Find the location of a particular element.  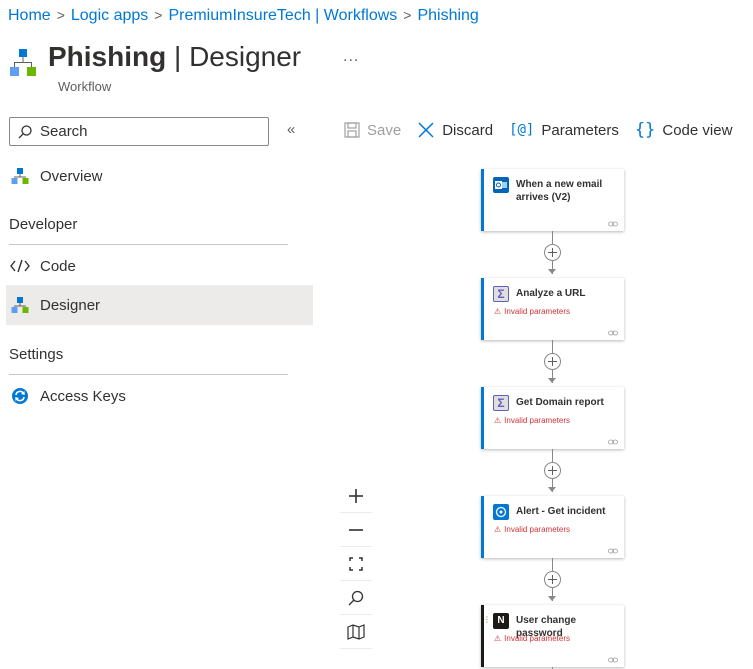

sidebar-search is located at coordinates (139, 131).